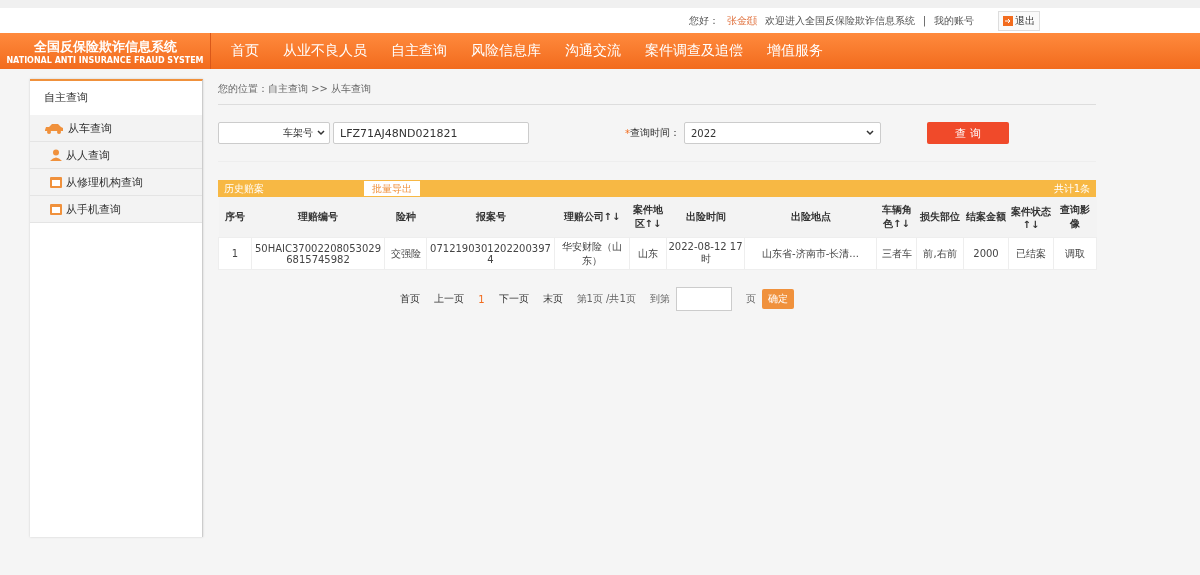 Image resolution: width=1200 pixels, height=575 pixels. Describe the element at coordinates (703, 299) in the screenshot. I see `page-input` at that location.